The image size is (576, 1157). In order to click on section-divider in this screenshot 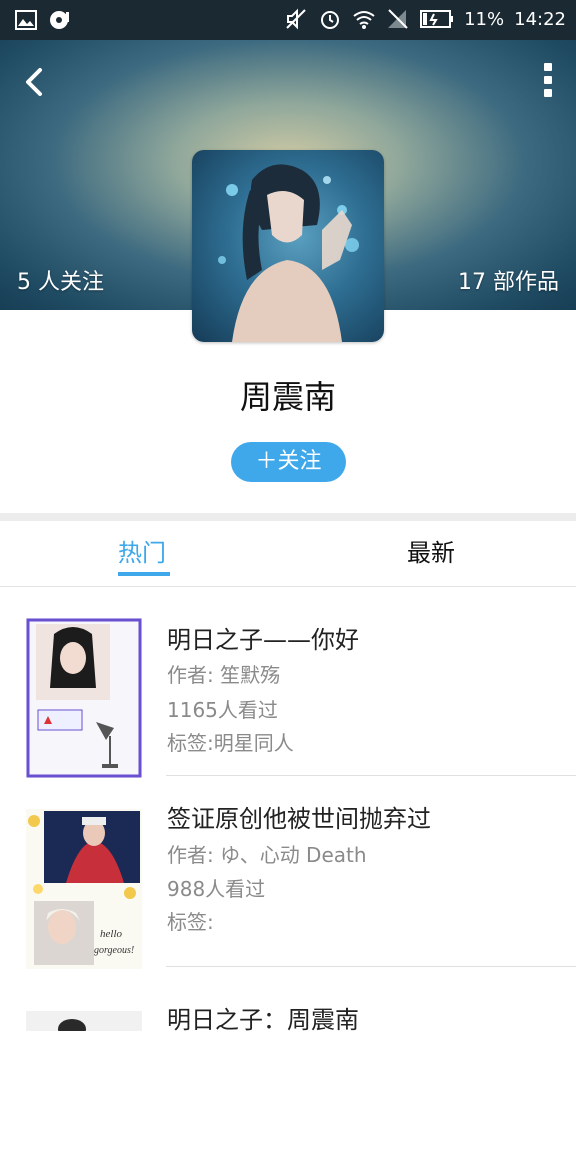, I will do `click(288, 517)`.